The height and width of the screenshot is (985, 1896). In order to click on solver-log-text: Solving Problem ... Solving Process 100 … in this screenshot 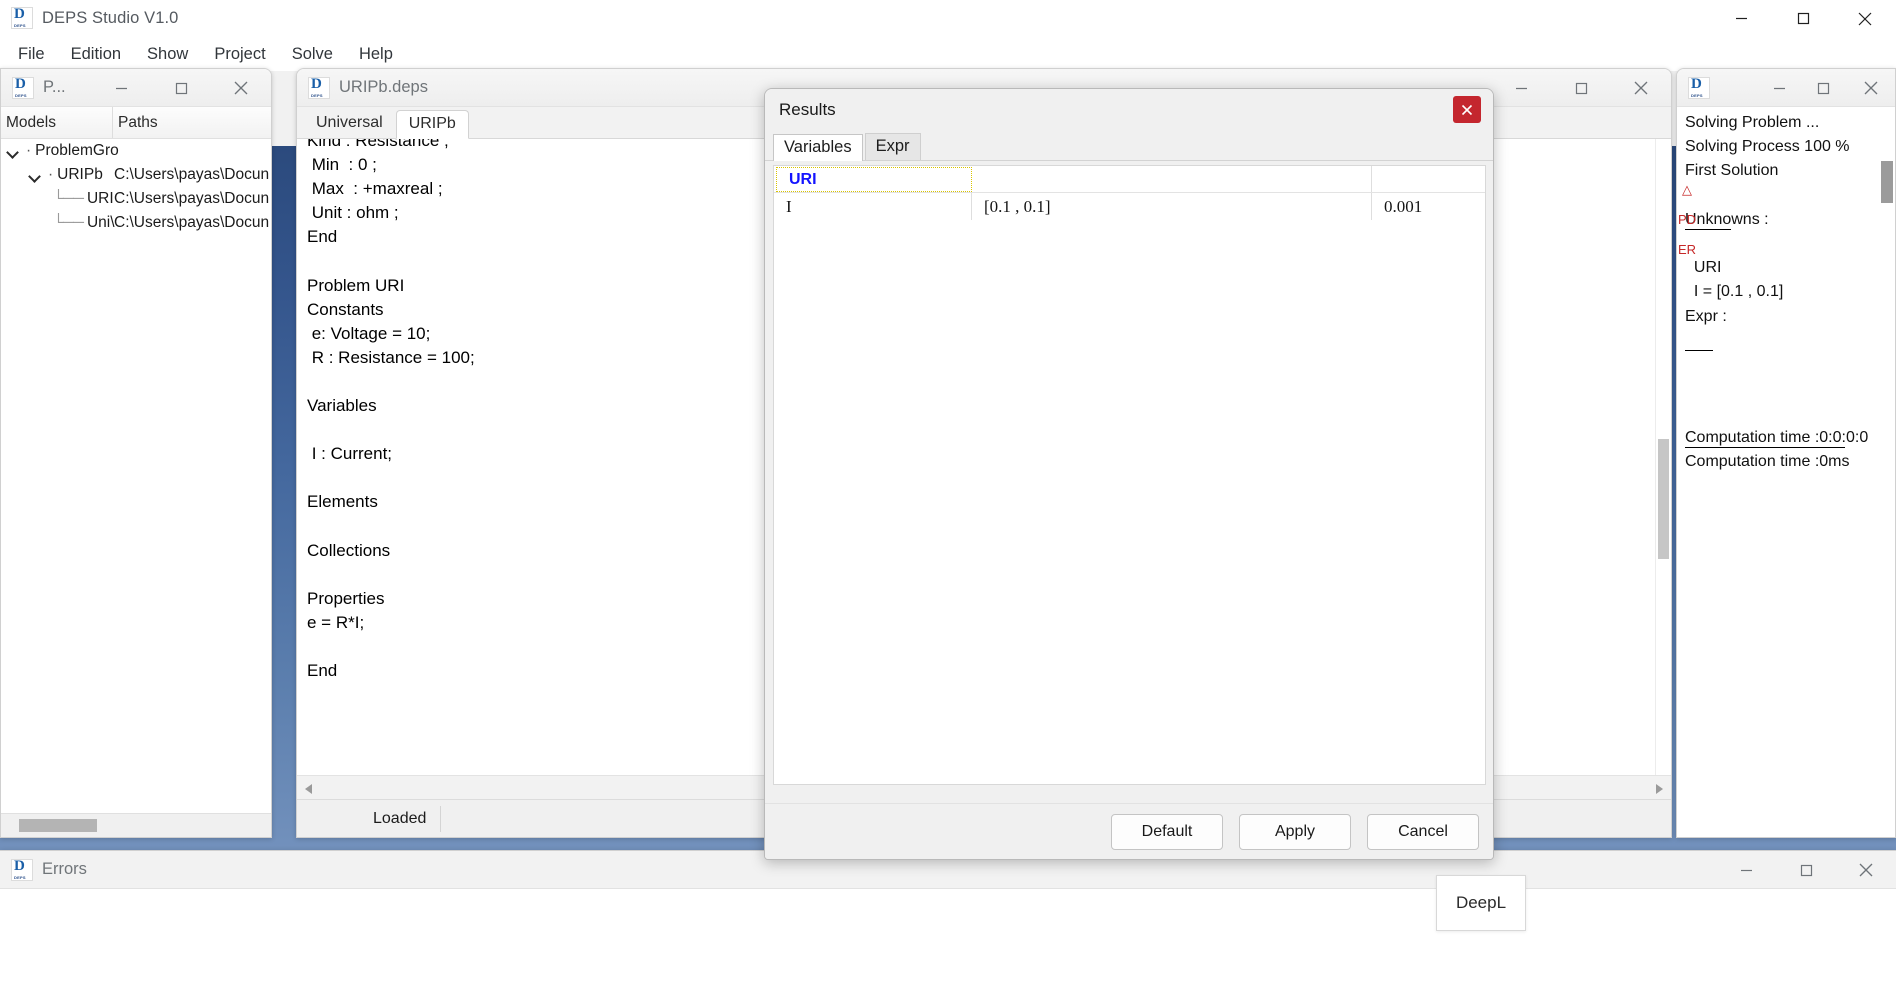, I will do `click(1777, 292)`.